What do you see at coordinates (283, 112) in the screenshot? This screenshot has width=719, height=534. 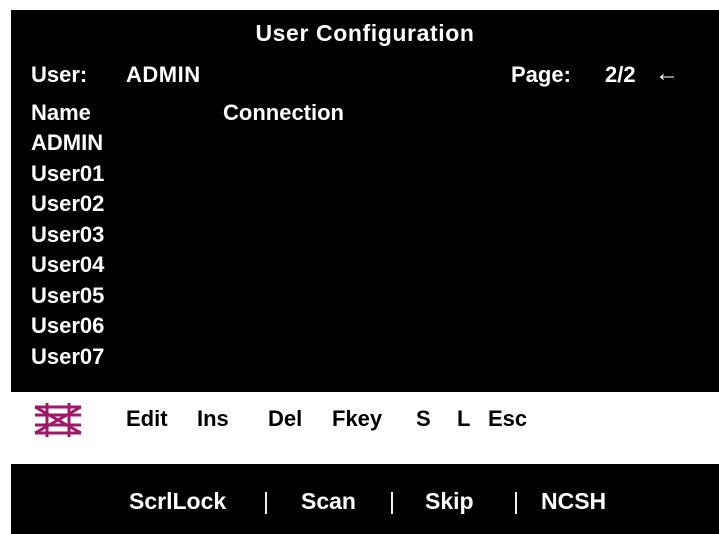 I see `column-header-connection: Connection` at bounding box center [283, 112].